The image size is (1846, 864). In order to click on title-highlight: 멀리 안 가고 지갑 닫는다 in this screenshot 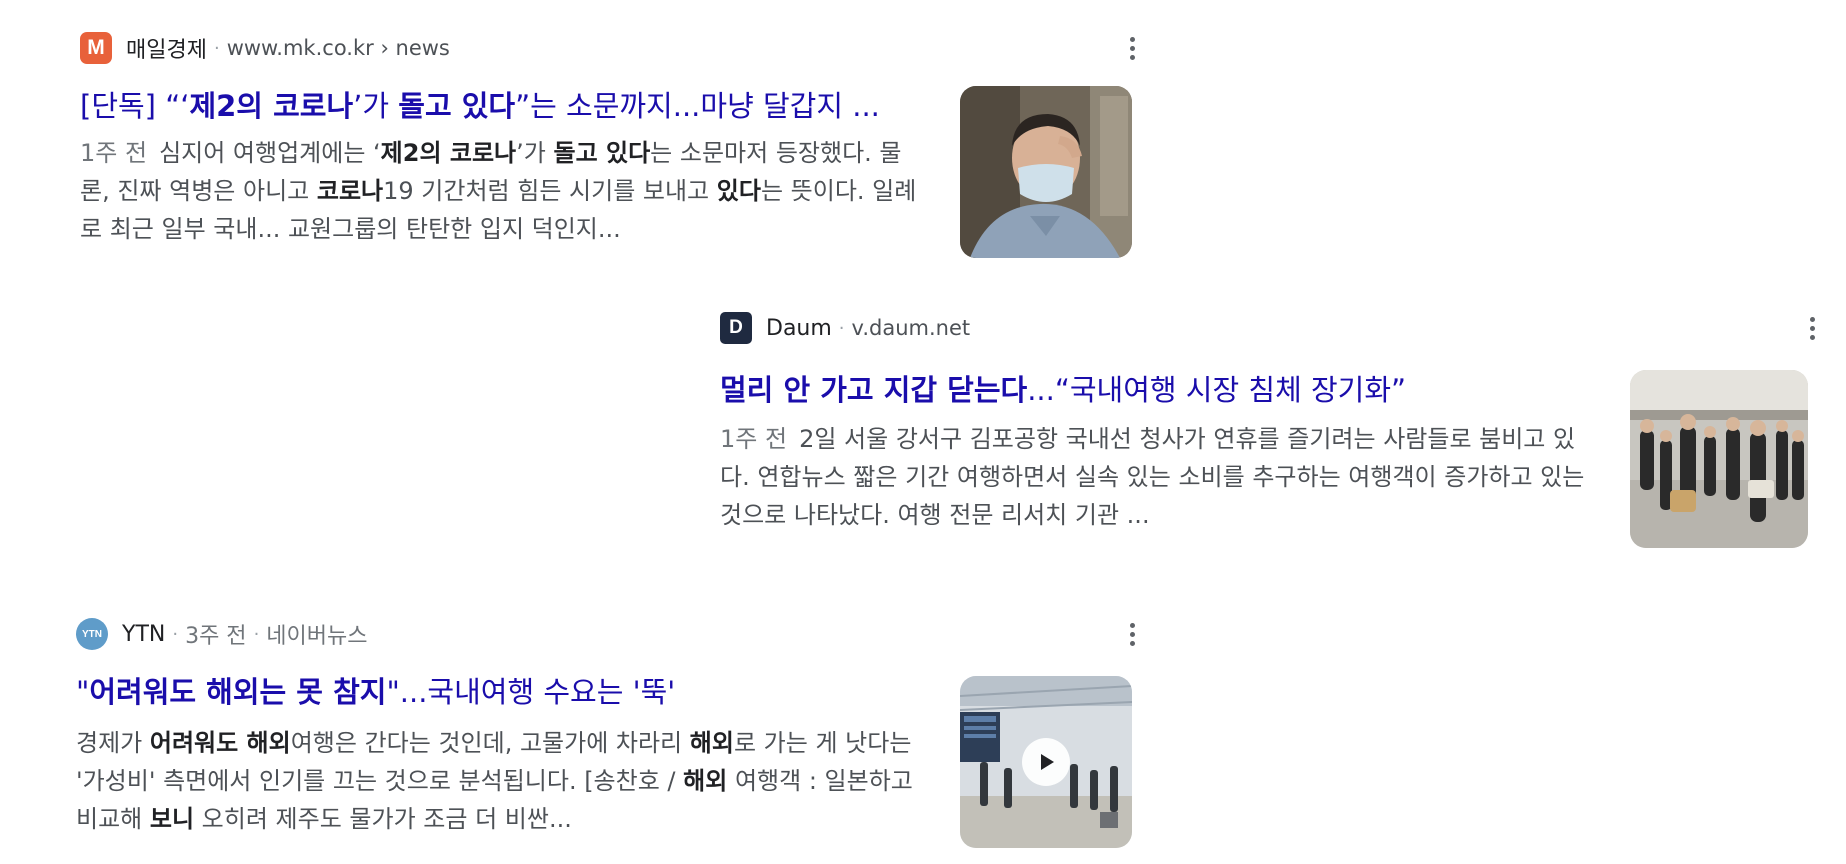, I will do `click(874, 390)`.